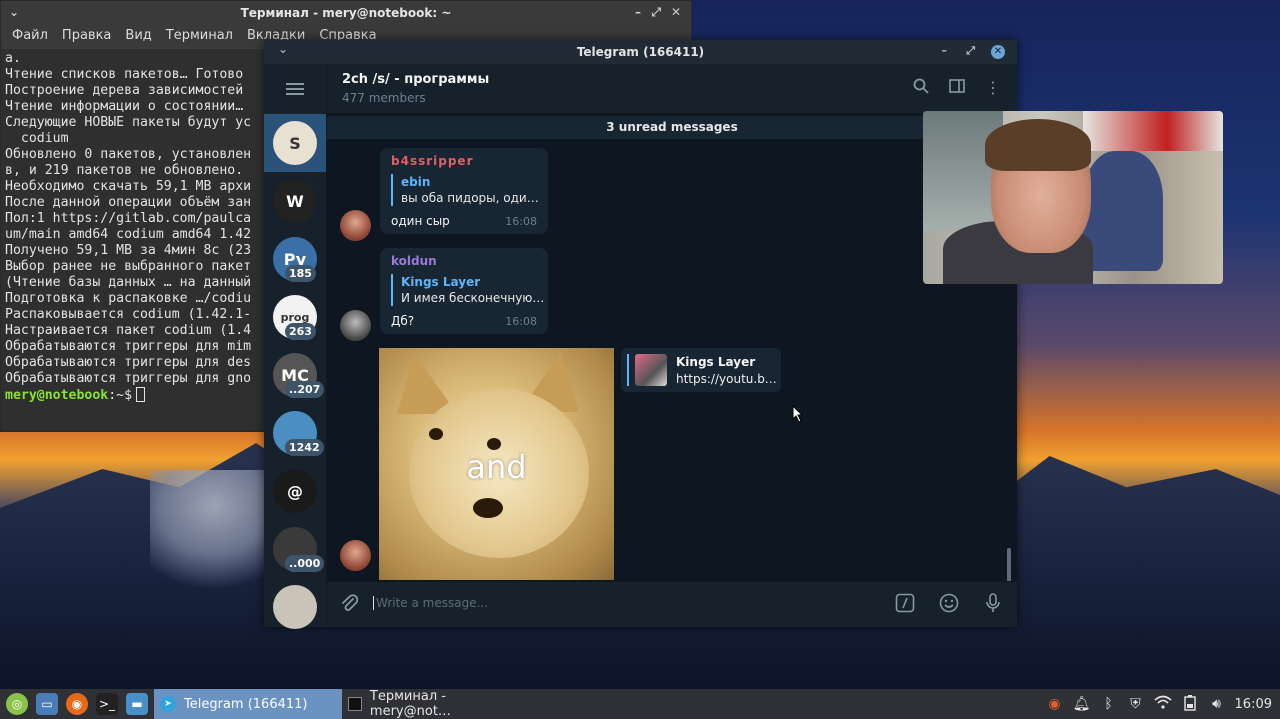 The height and width of the screenshot is (719, 1280). I want to click on sidebar-chat-item: ..000, so click(295, 549).